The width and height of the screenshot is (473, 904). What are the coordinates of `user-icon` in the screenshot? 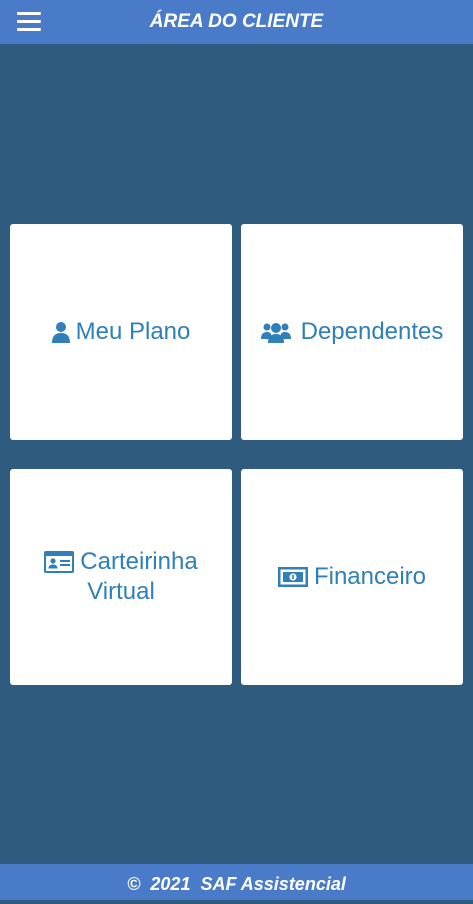 It's located at (60, 332).